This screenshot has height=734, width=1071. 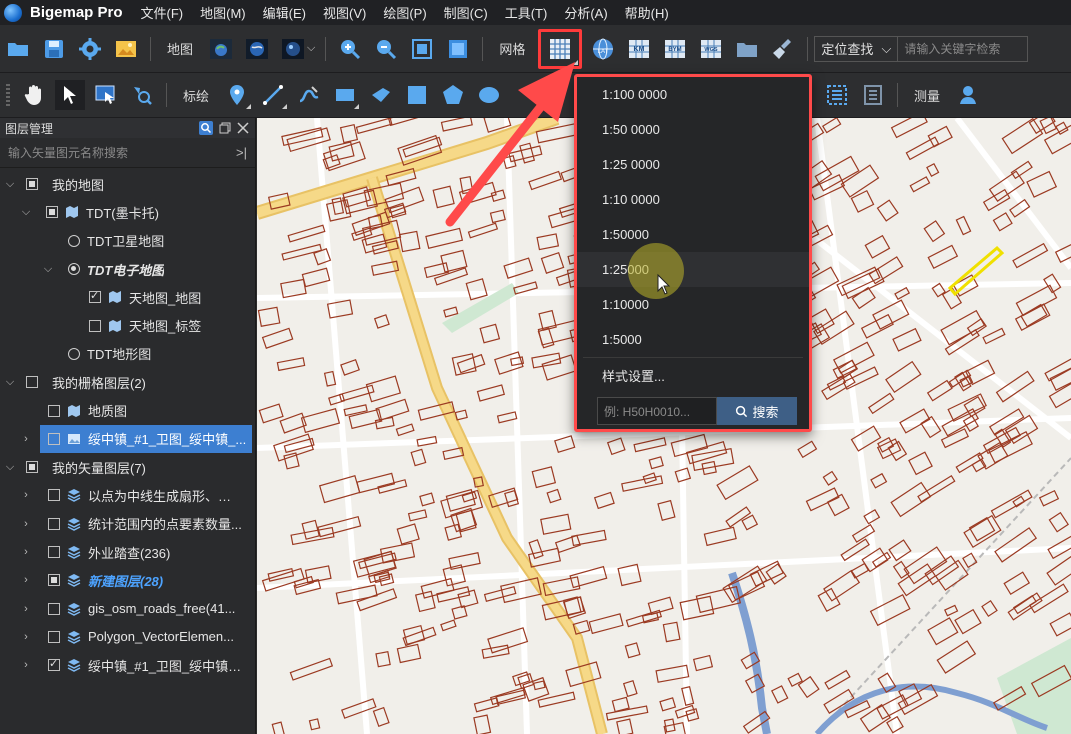 I want to click on chevron-down-icon: ⌵, so click(x=311, y=48).